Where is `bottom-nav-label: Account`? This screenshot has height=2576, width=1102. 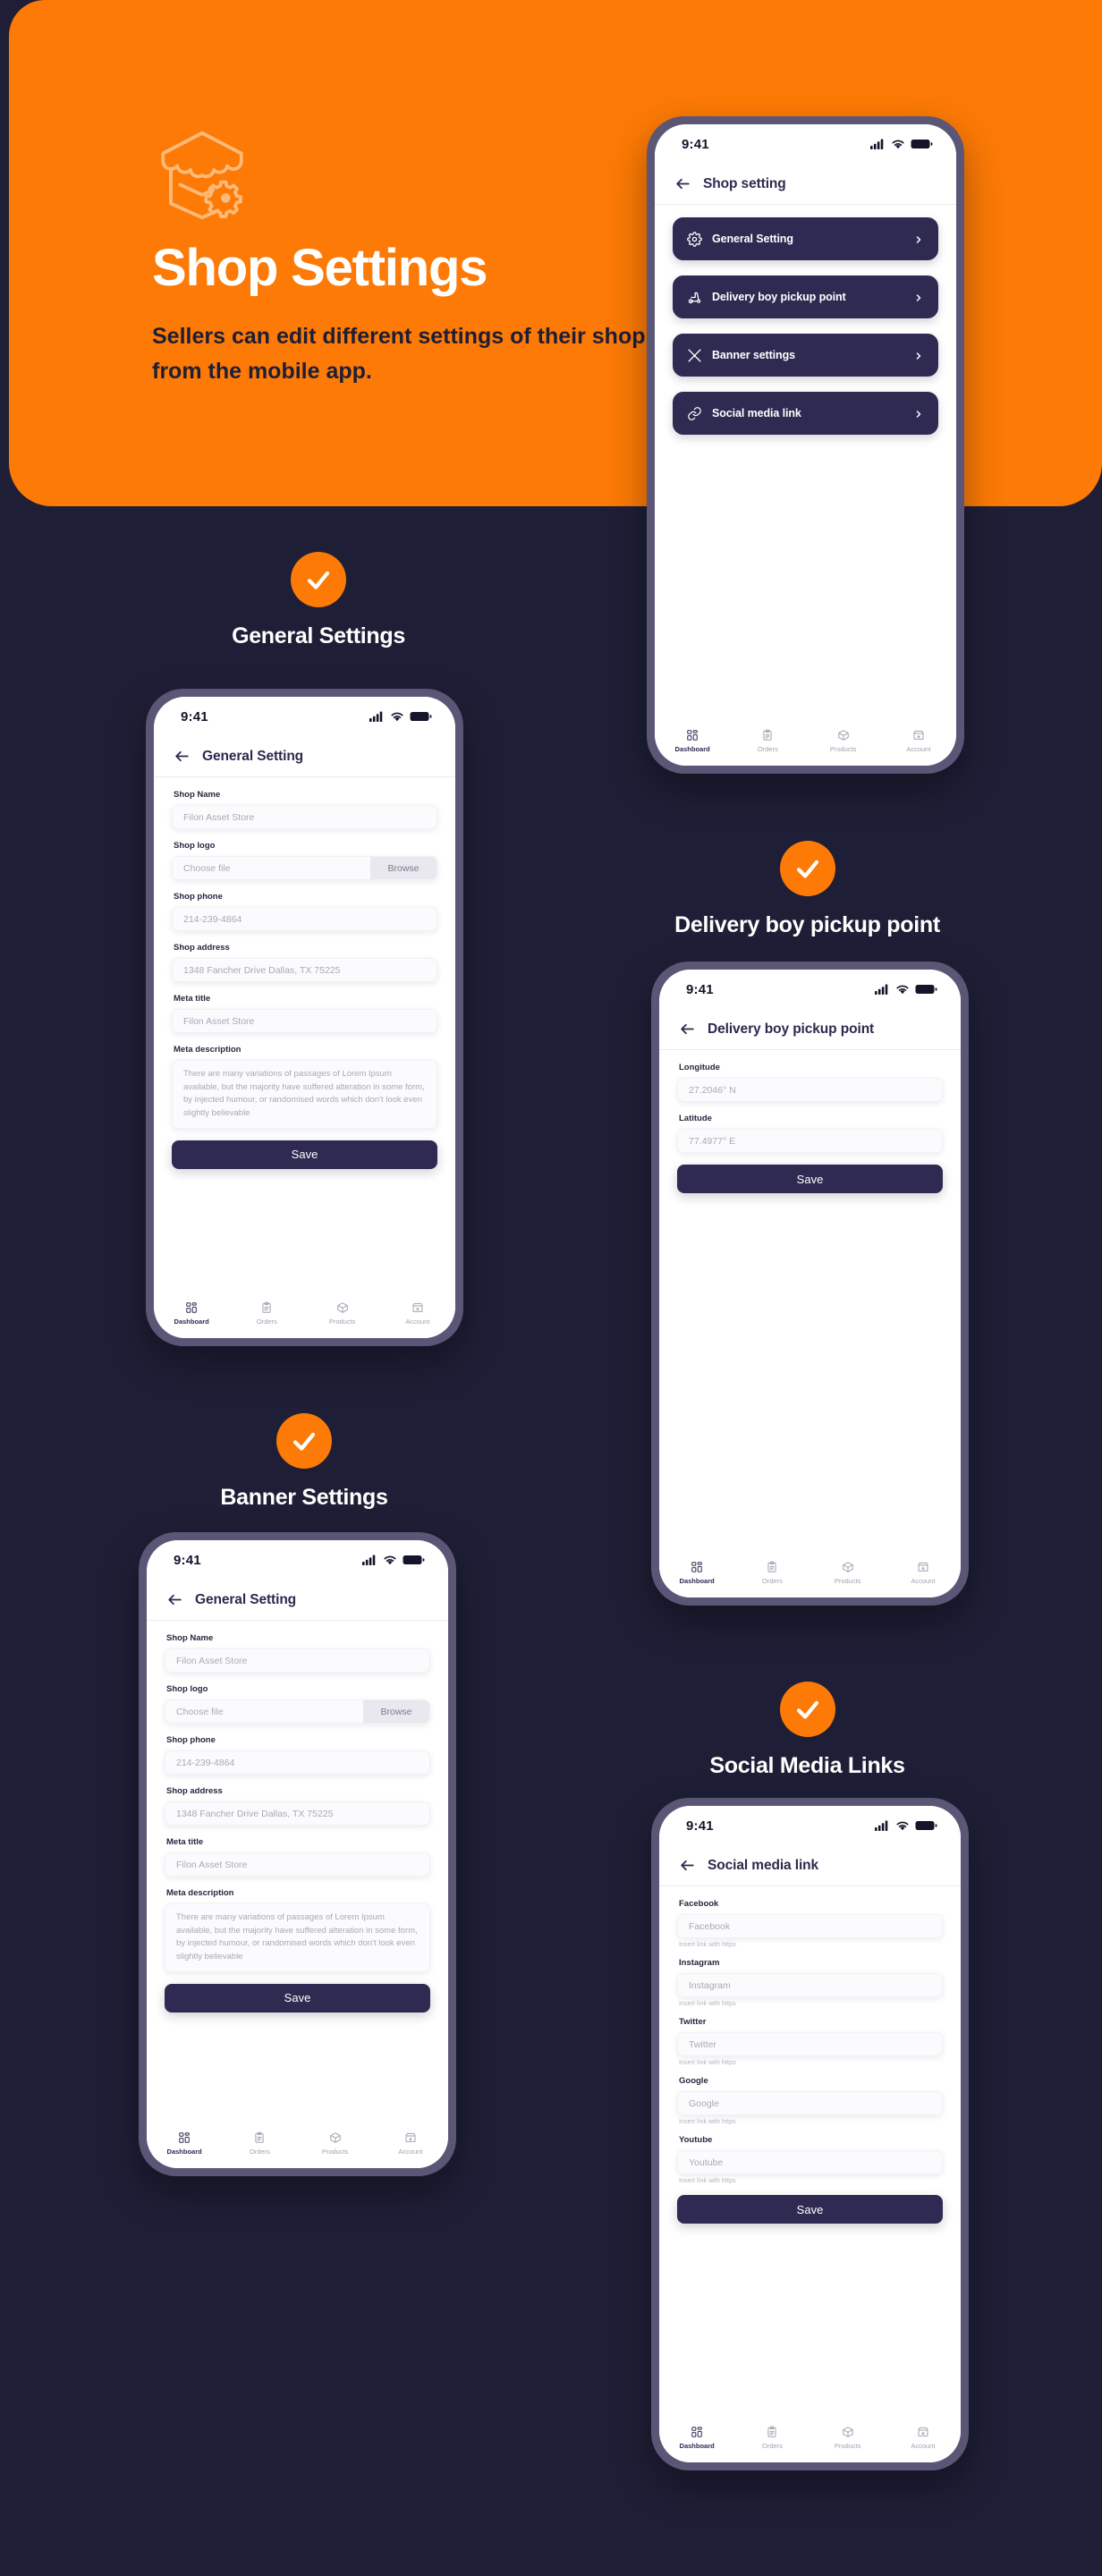 bottom-nav-label: Account is located at coordinates (417, 1322).